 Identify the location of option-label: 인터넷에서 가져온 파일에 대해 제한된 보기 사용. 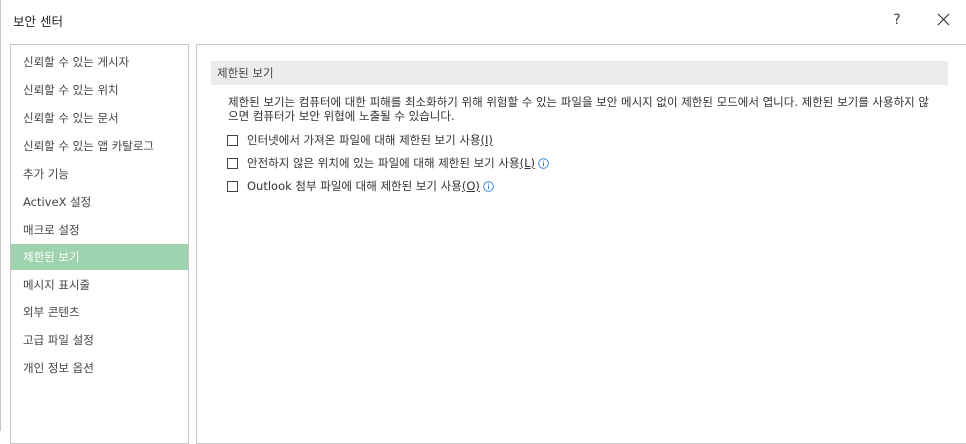
(364, 140).